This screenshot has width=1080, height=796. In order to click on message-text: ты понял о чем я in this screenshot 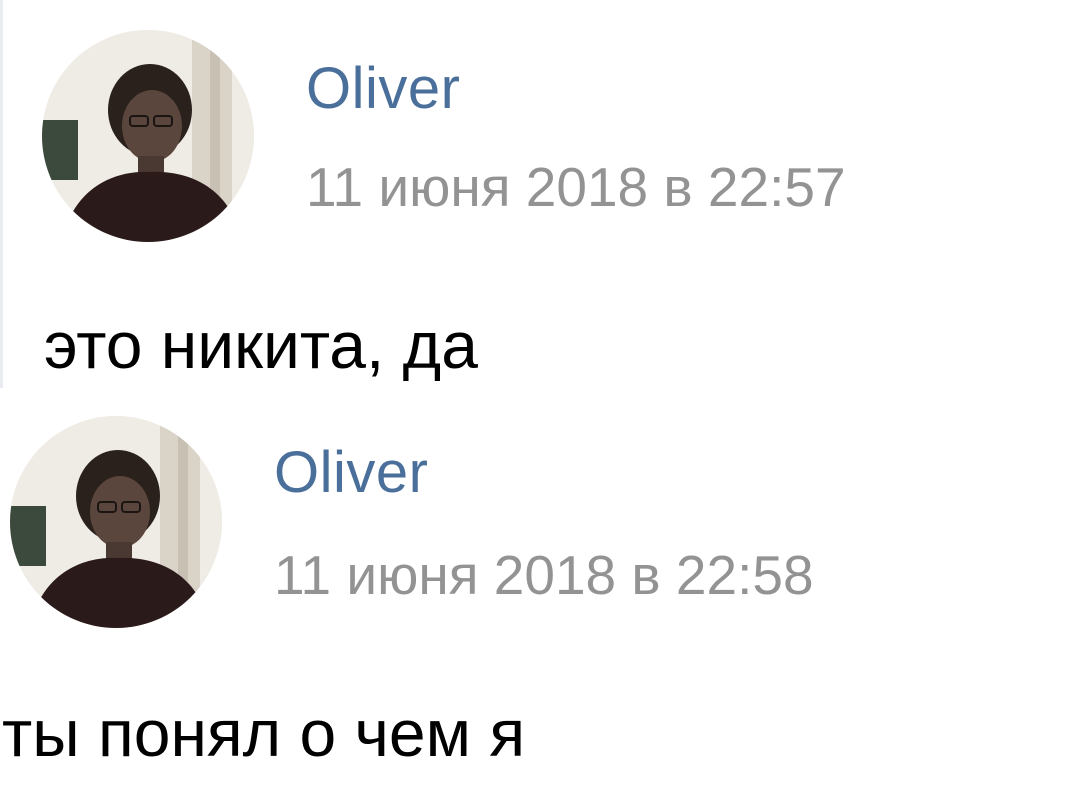, I will do `click(264, 733)`.